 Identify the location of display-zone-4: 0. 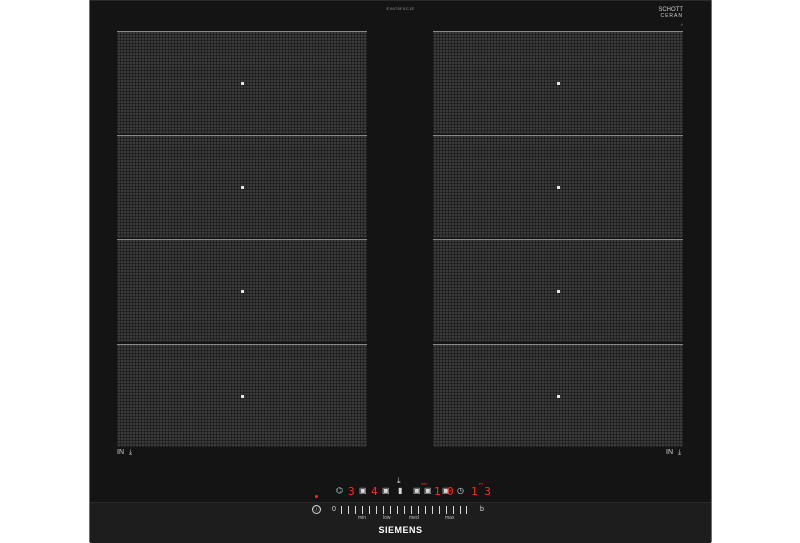
(450, 491).